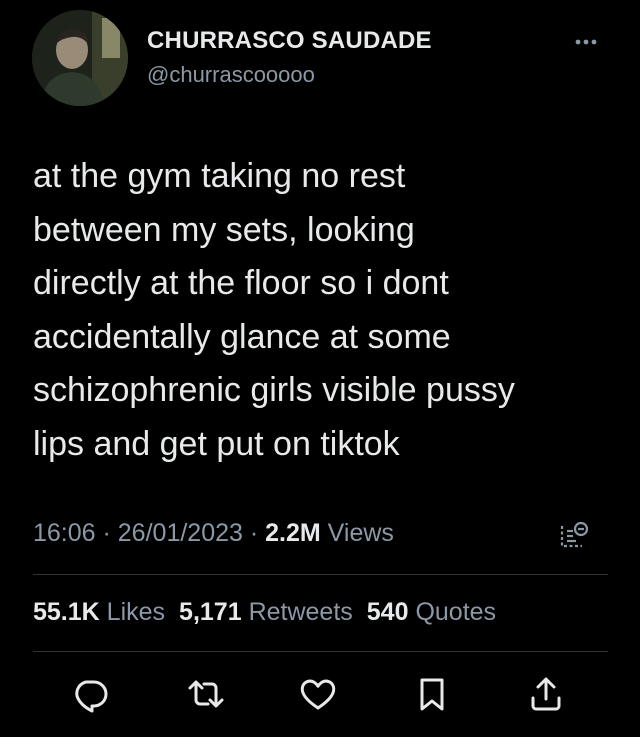  Describe the element at coordinates (586, 40) in the screenshot. I see `more-icon` at that location.